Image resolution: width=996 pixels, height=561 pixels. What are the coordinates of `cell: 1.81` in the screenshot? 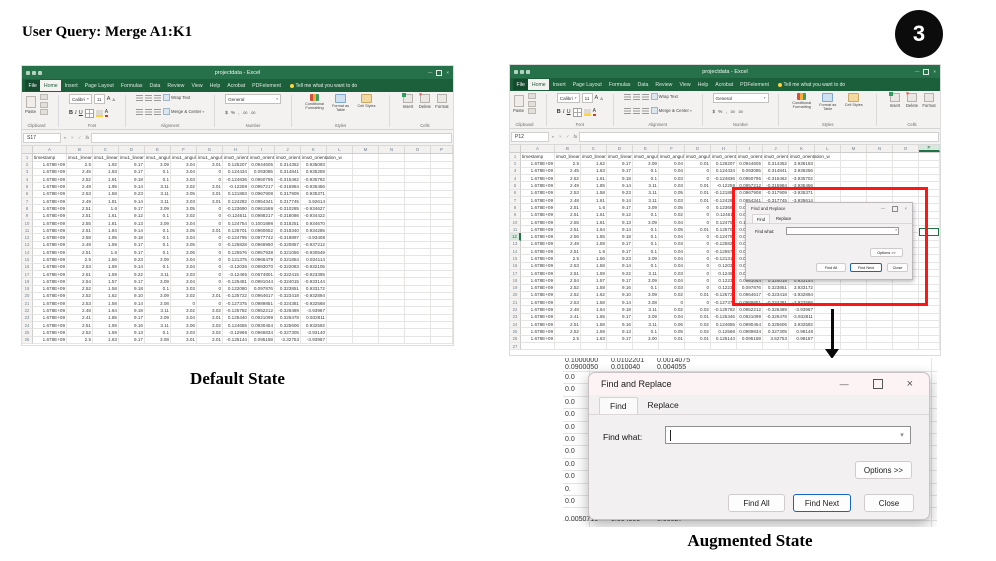 It's located at (106, 201).